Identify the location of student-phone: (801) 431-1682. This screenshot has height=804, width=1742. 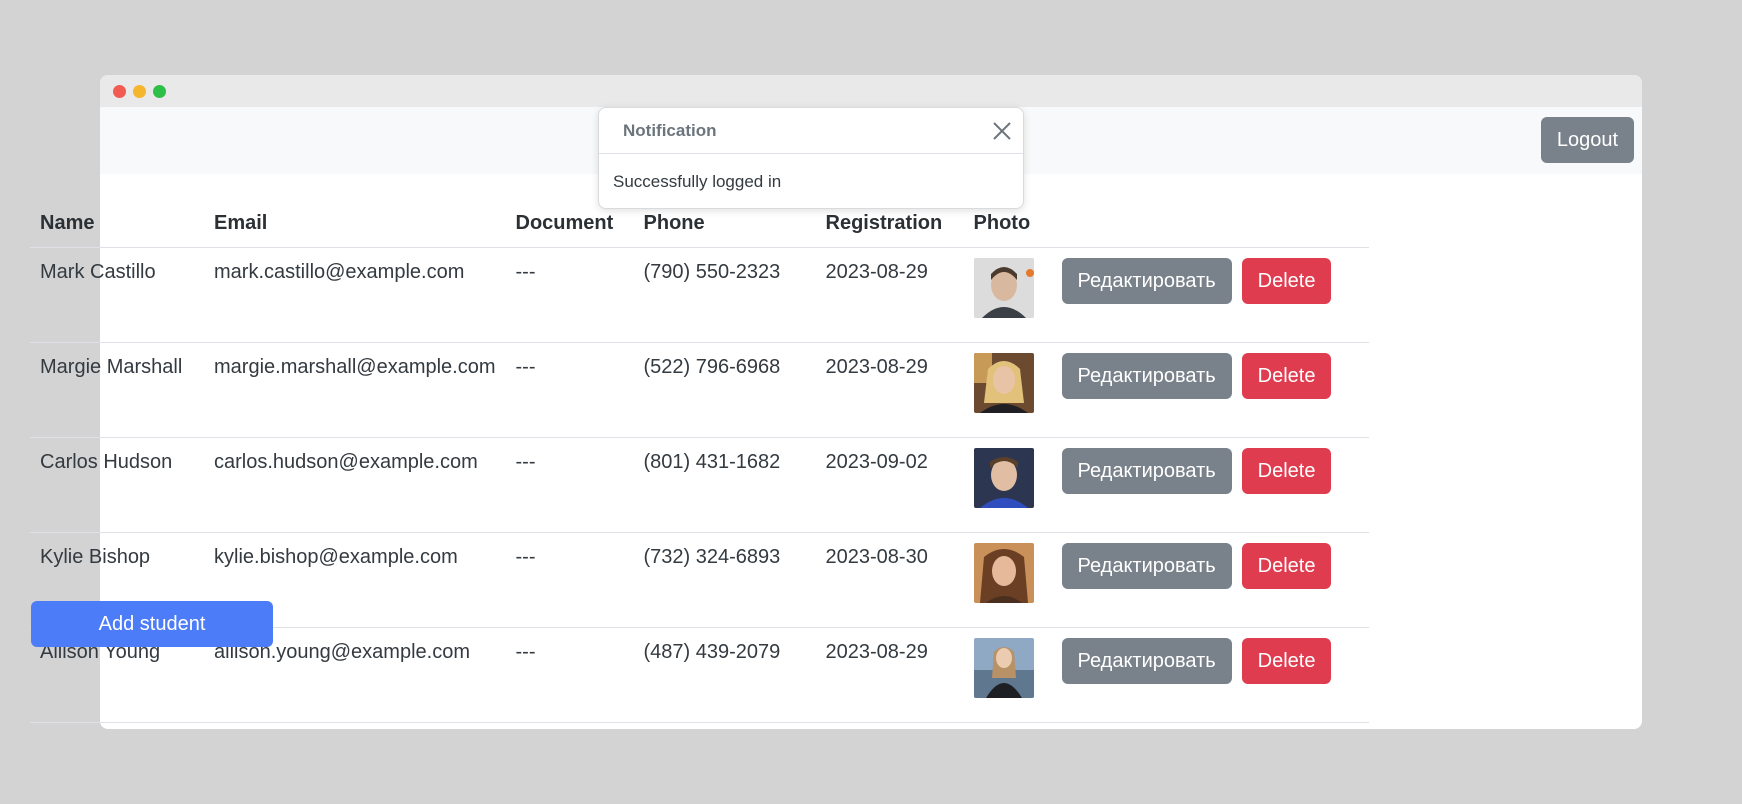
(724, 485).